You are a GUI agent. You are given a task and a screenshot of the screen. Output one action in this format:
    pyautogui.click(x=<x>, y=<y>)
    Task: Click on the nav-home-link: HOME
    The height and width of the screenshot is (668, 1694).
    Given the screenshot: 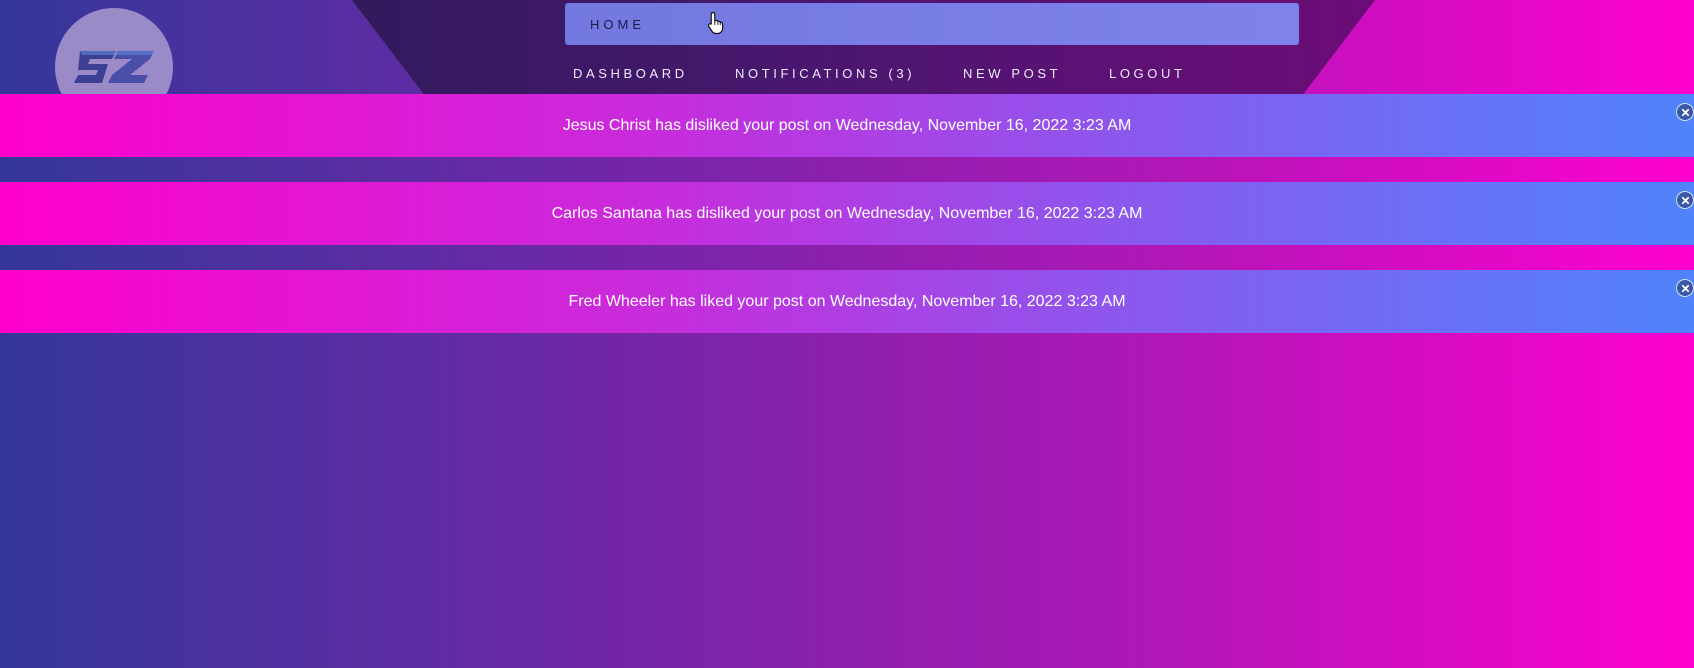 What is the action you would take?
    pyautogui.click(x=932, y=24)
    